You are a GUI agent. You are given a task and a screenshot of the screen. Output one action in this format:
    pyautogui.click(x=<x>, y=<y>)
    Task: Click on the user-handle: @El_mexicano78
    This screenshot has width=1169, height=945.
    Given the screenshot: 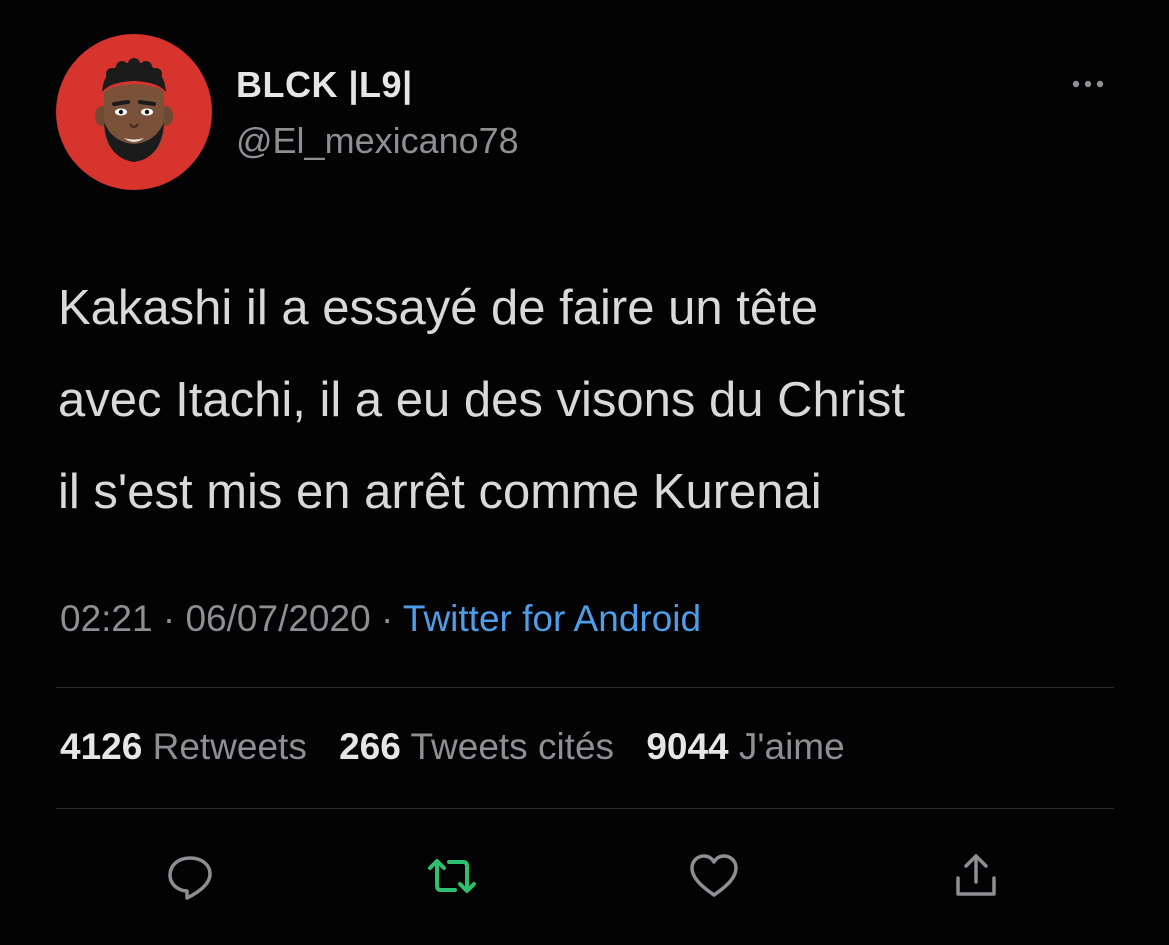 What is the action you would take?
    pyautogui.click(x=377, y=141)
    